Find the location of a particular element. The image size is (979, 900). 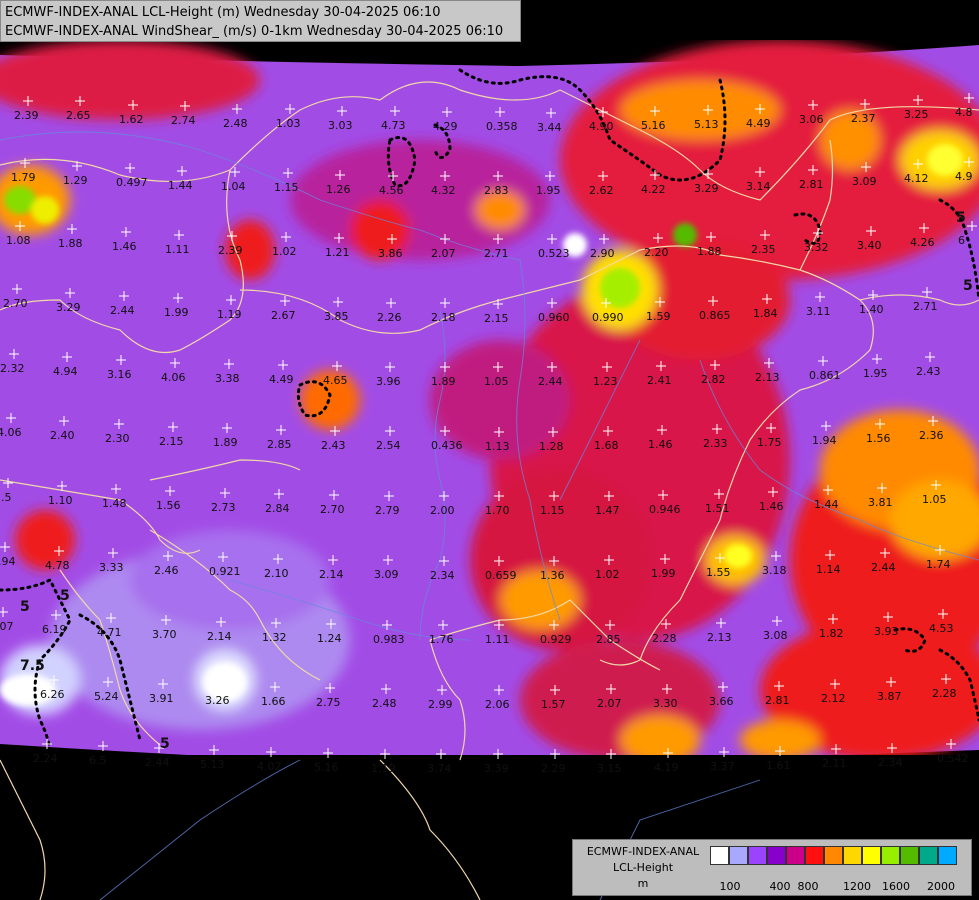

station-value: 2.35 is located at coordinates (763, 249).